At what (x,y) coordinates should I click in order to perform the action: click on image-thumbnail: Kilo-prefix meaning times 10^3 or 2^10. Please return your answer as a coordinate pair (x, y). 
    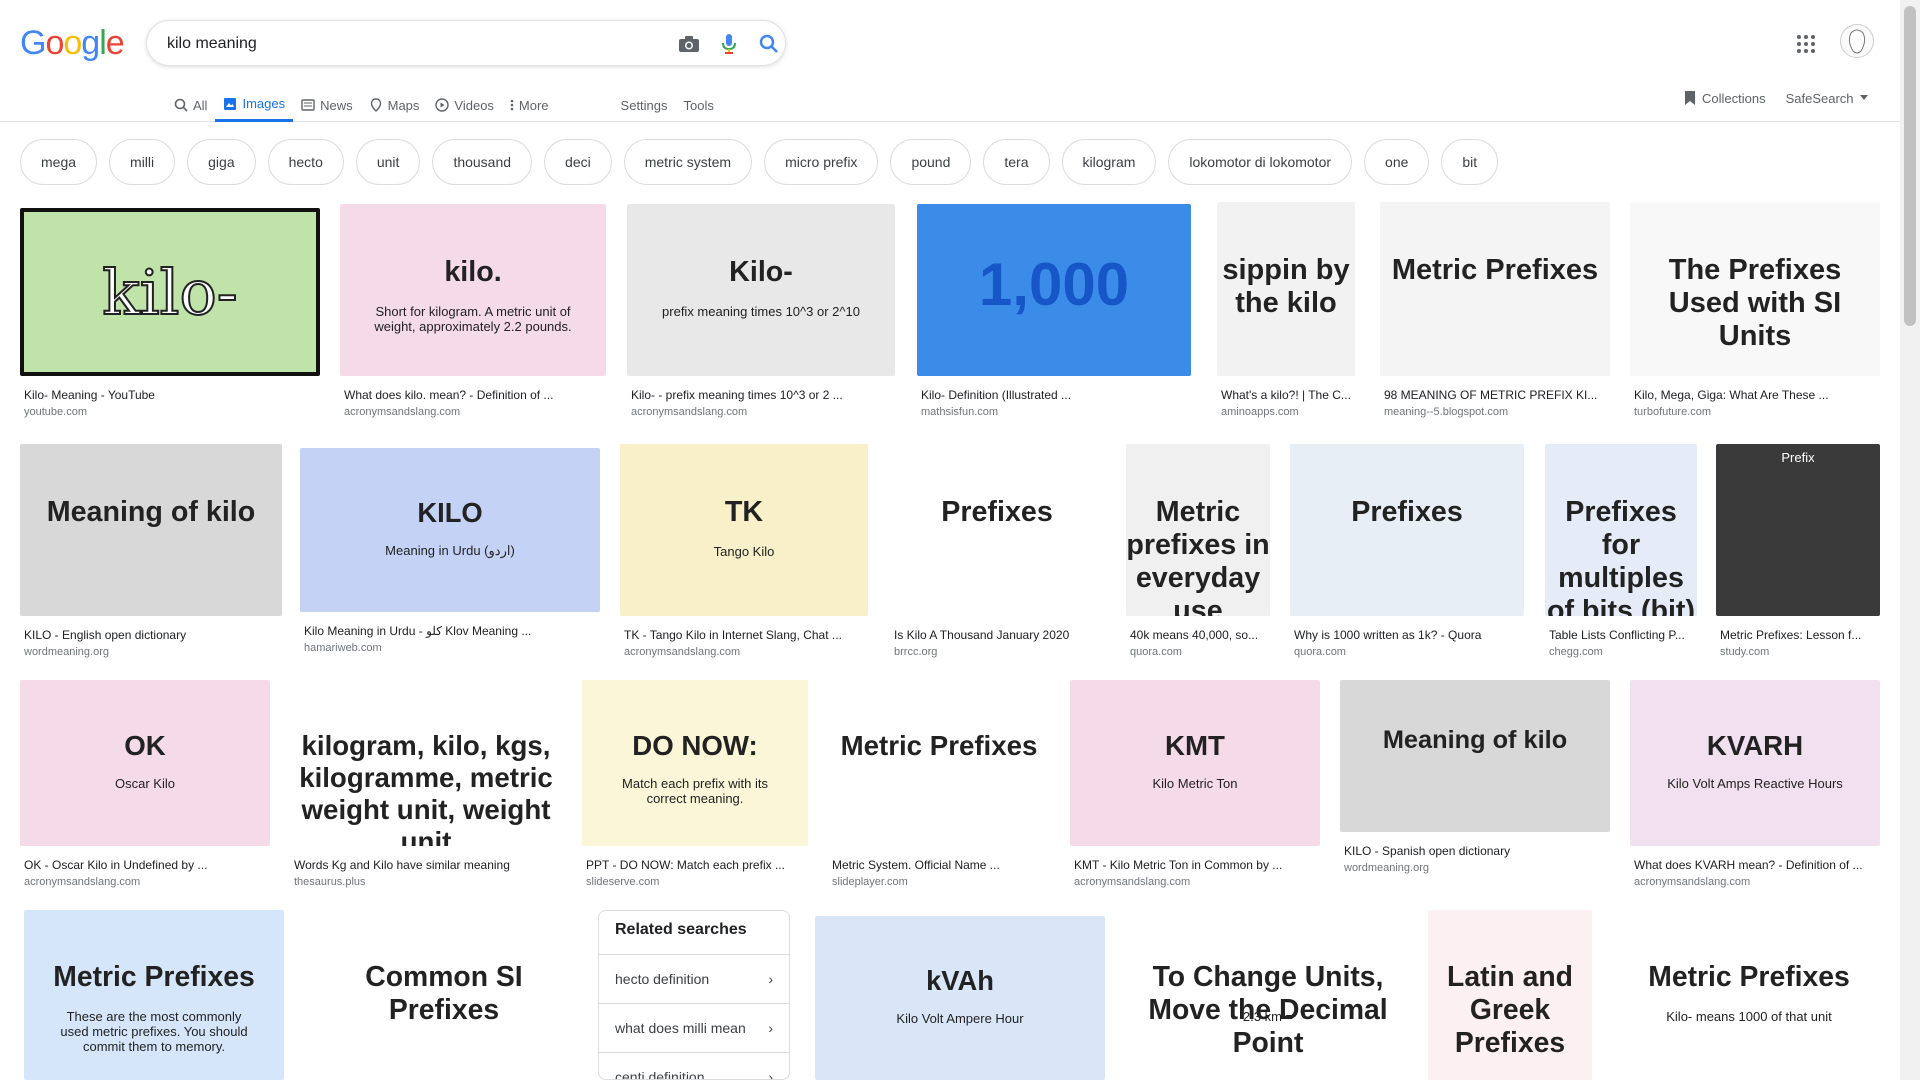
    Looking at the image, I should click on (761, 290).